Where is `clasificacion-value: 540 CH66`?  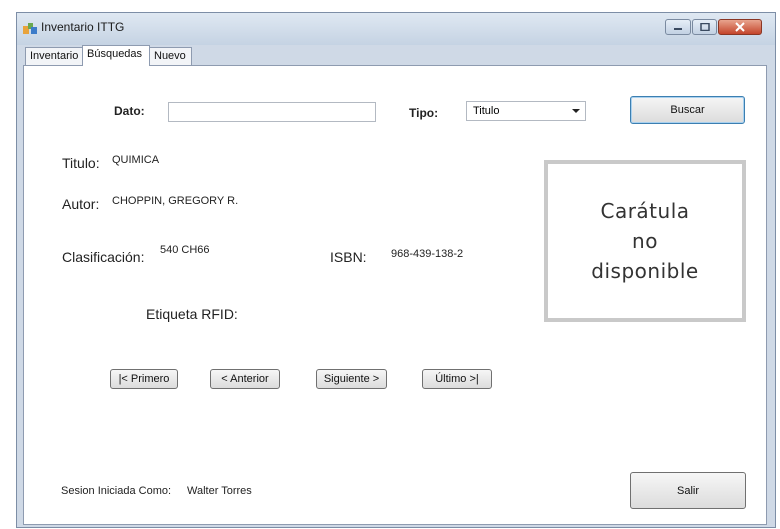 clasificacion-value: 540 CH66 is located at coordinates (185, 250).